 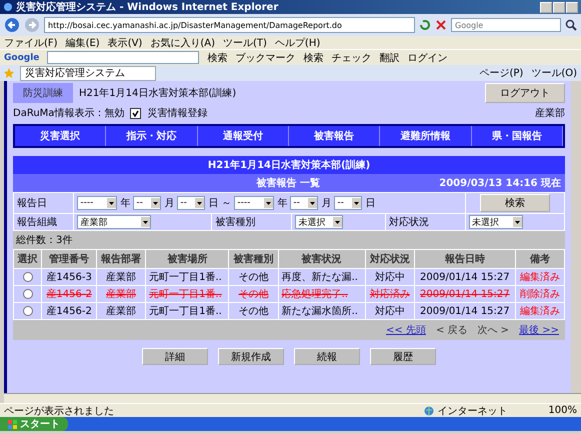 What do you see at coordinates (429, 411) in the screenshot?
I see `globe-icon` at bounding box center [429, 411].